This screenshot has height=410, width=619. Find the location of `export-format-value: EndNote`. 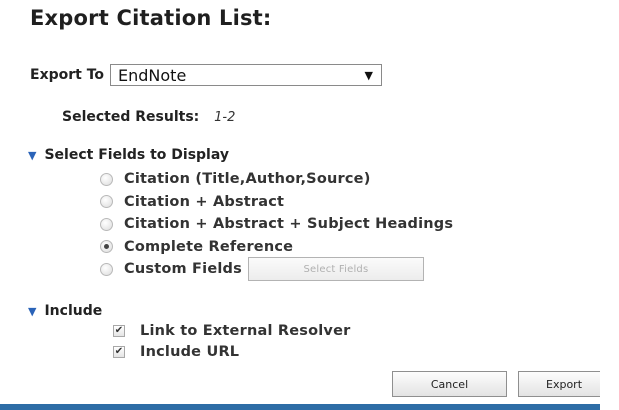

export-format-value: EndNote is located at coordinates (152, 75).